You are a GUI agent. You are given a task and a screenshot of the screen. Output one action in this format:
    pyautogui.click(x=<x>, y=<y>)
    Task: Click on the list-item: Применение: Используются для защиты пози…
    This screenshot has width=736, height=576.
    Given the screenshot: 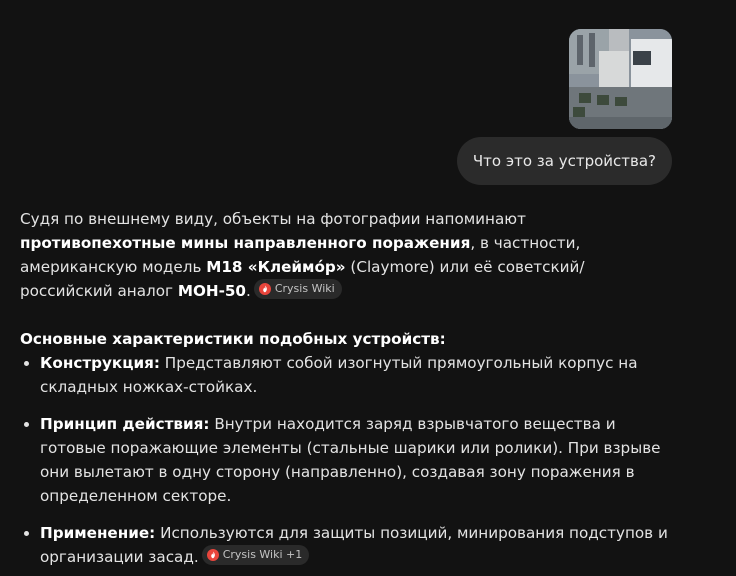 What is the action you would take?
    pyautogui.click(x=348, y=545)
    